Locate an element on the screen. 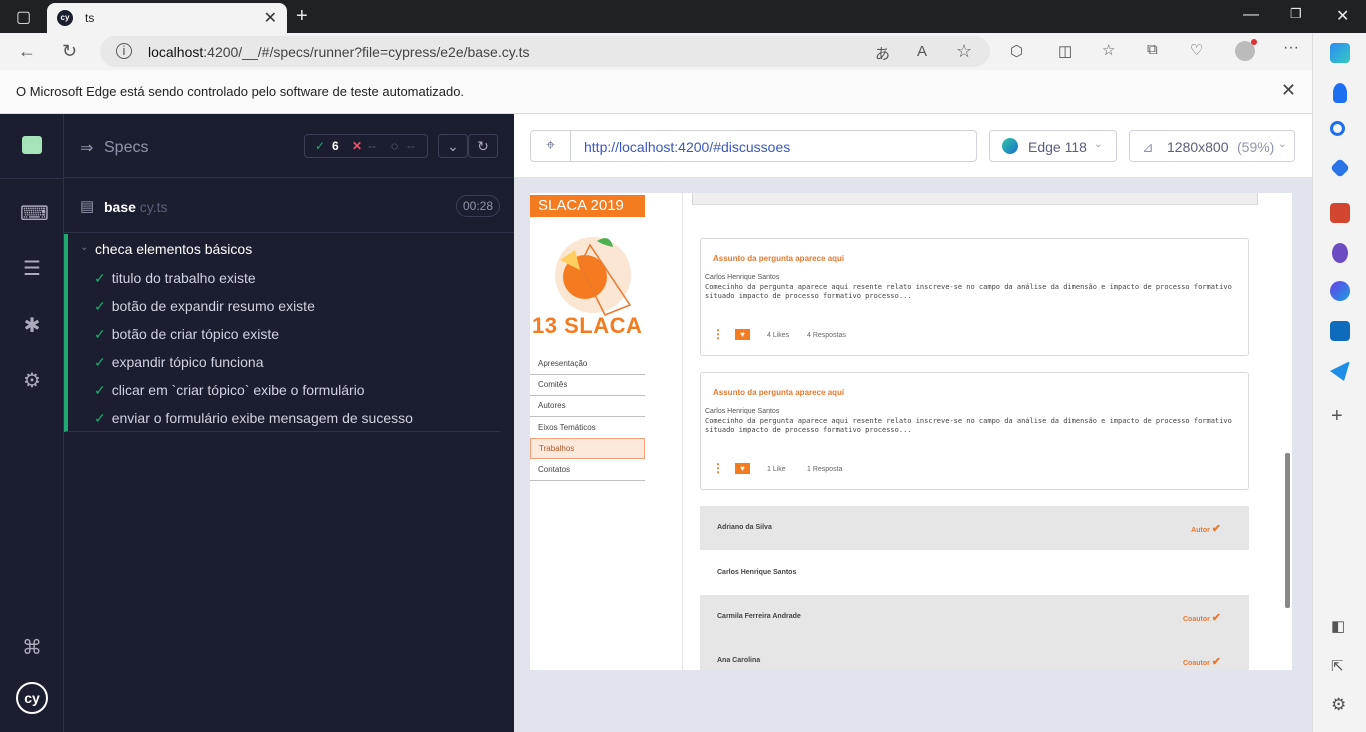 The image size is (1366, 732). responses-count: 1 Resposta is located at coordinates (824, 469).